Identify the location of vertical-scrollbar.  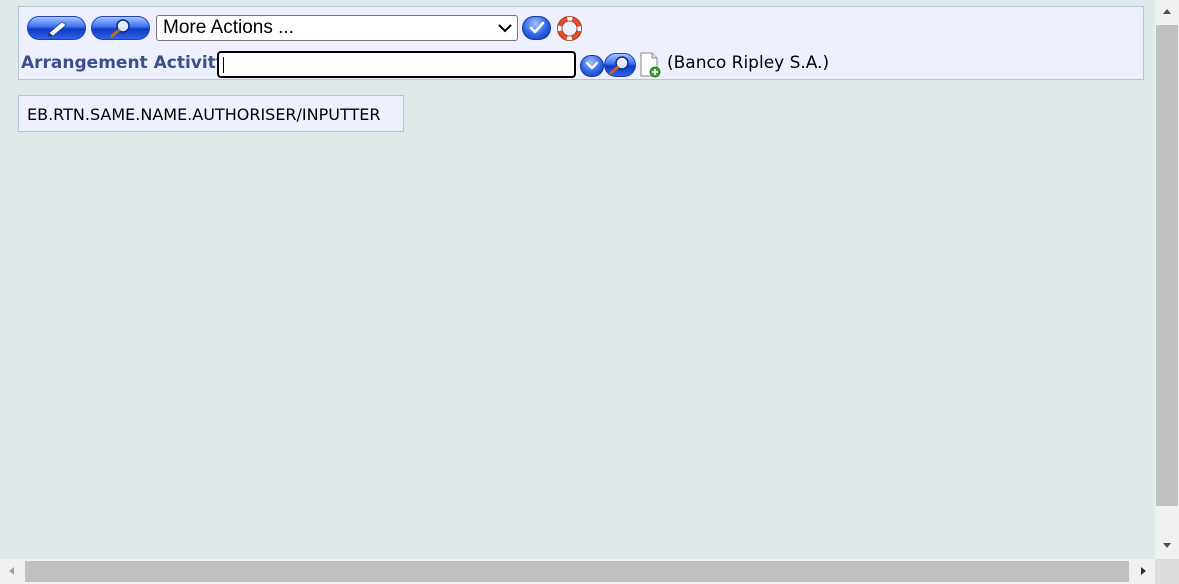
(1167, 279).